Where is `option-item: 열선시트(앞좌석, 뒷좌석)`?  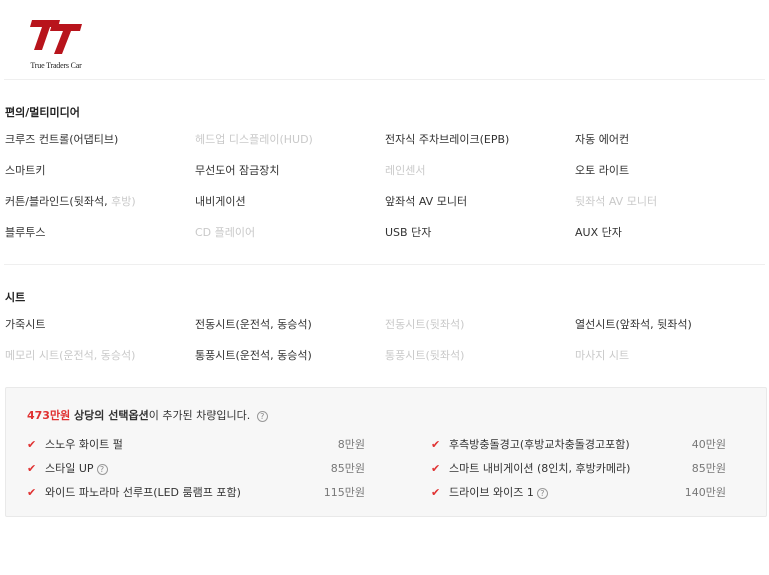 option-item: 열선시트(앞좌석, 뒷좌석) is located at coordinates (633, 324).